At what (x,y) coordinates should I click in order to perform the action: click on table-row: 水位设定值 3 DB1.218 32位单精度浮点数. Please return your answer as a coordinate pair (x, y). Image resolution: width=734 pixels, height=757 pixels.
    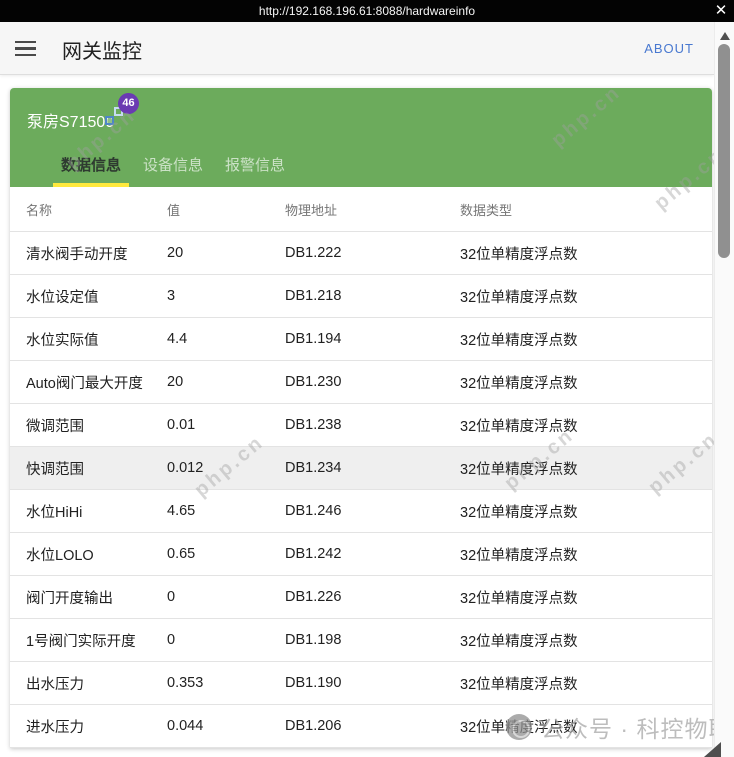
    Looking at the image, I should click on (361, 296).